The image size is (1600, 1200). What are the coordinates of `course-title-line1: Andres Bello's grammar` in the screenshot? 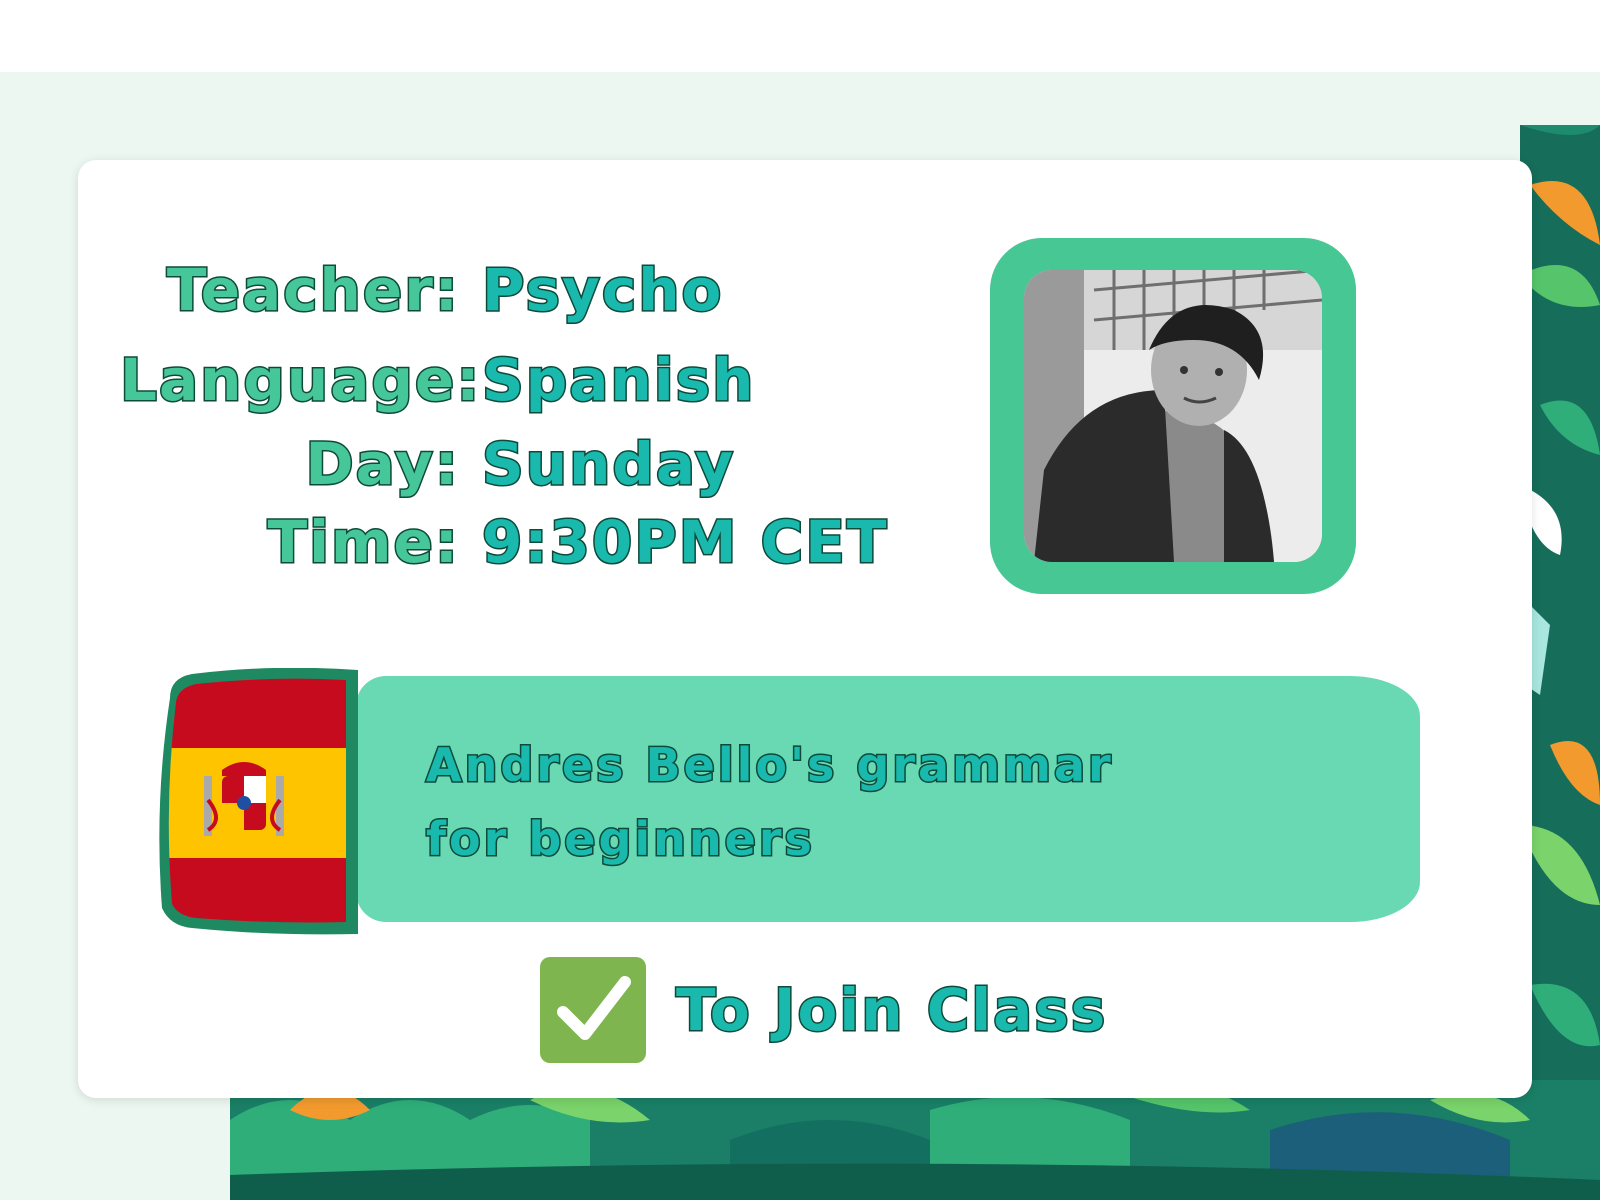 It's located at (769, 765).